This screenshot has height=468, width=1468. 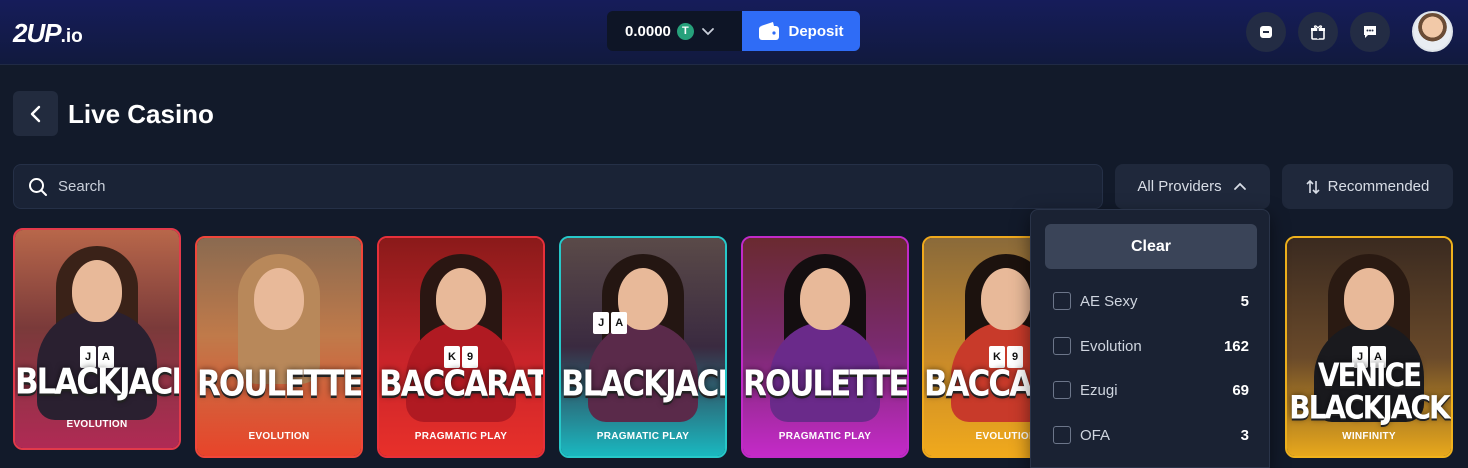 I want to click on tether-coin-icon: T, so click(x=685, y=31).